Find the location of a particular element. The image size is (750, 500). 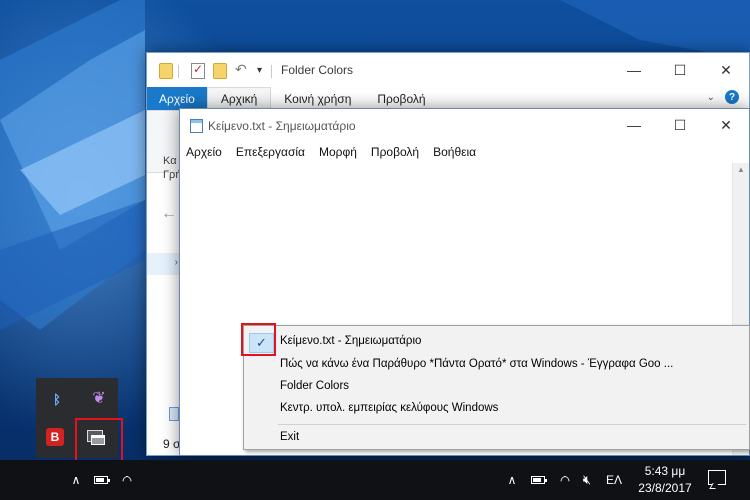

clock-time: 5:43 μμ is located at coordinates (665, 471).